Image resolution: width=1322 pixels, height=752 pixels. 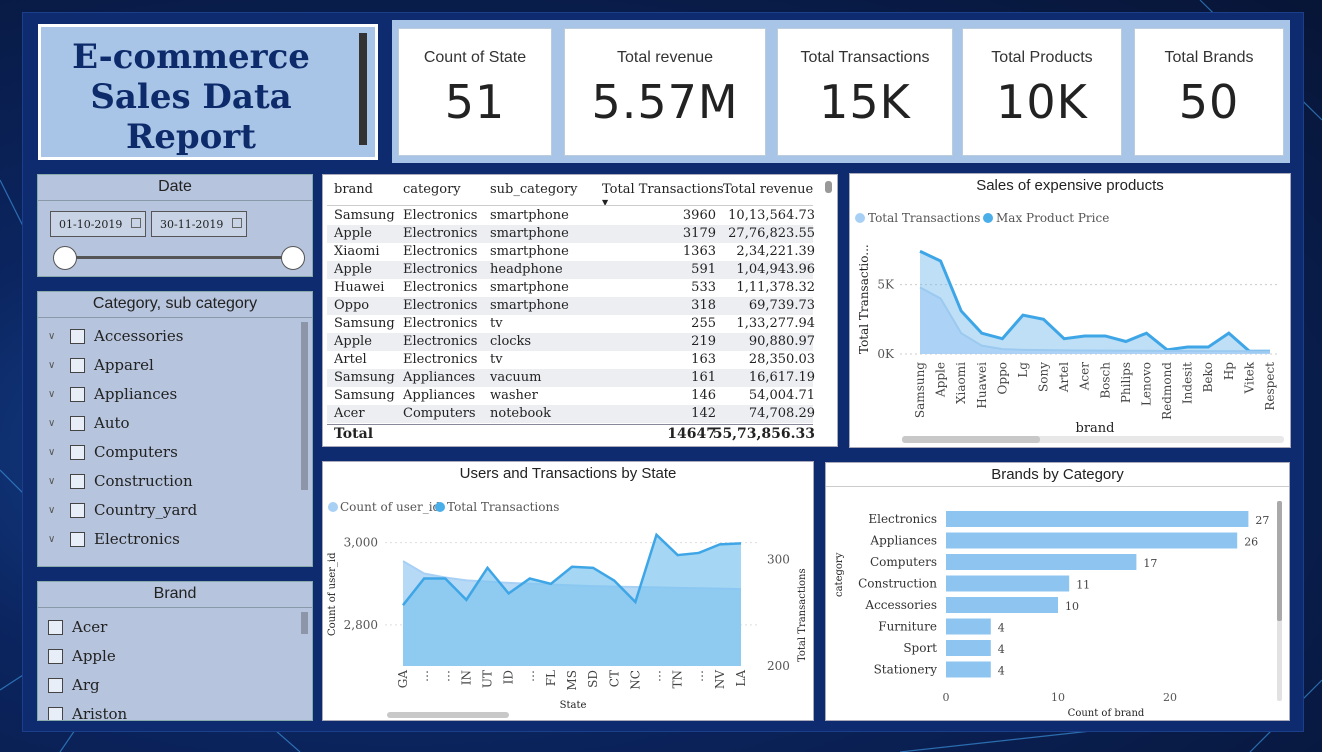 I want to click on column-header: Total revenue, so click(x=768, y=189).